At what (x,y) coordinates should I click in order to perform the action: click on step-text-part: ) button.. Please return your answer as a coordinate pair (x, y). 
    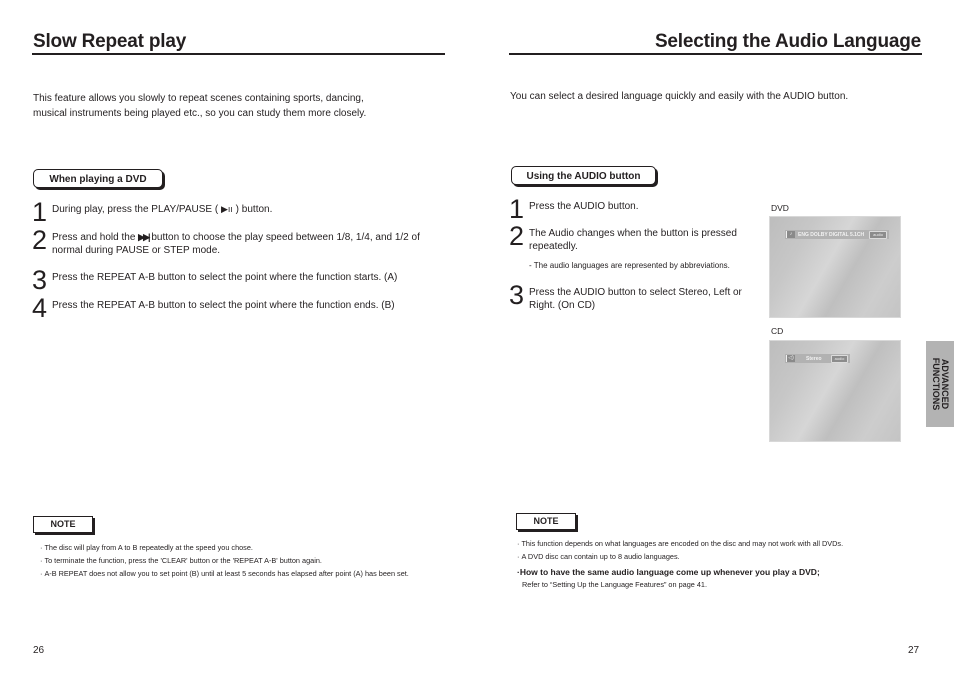
    Looking at the image, I should click on (252, 209).